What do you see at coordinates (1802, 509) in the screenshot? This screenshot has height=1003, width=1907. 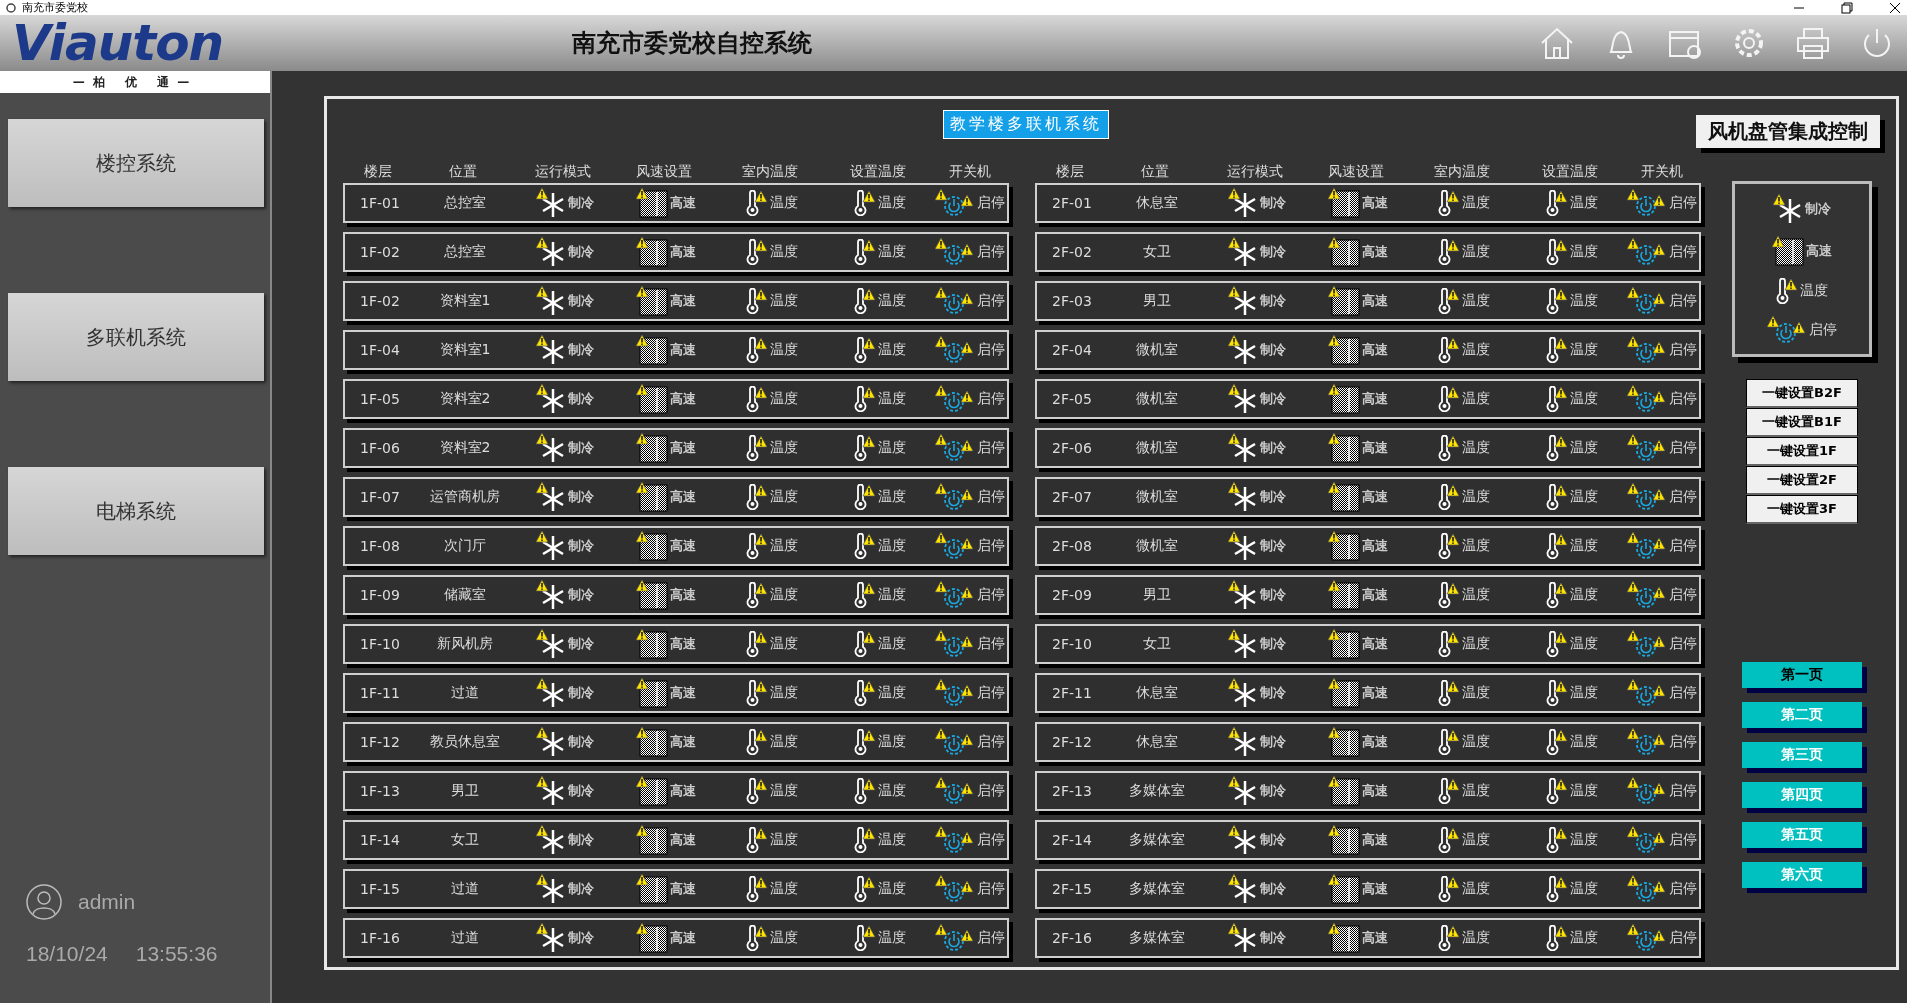 I see `floor-setting-button: 一键设置3F` at bounding box center [1802, 509].